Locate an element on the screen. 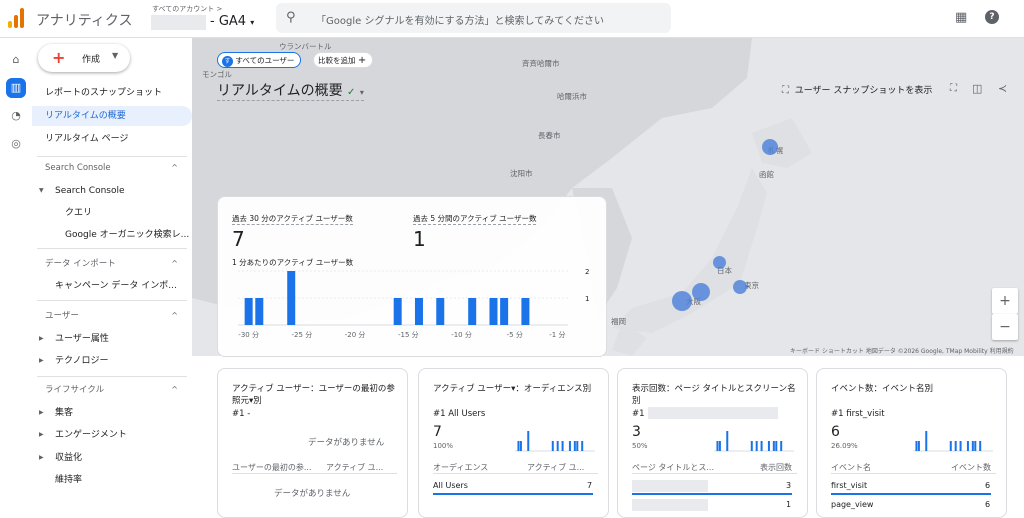  chip-label: 比較を追加 is located at coordinates (337, 60).